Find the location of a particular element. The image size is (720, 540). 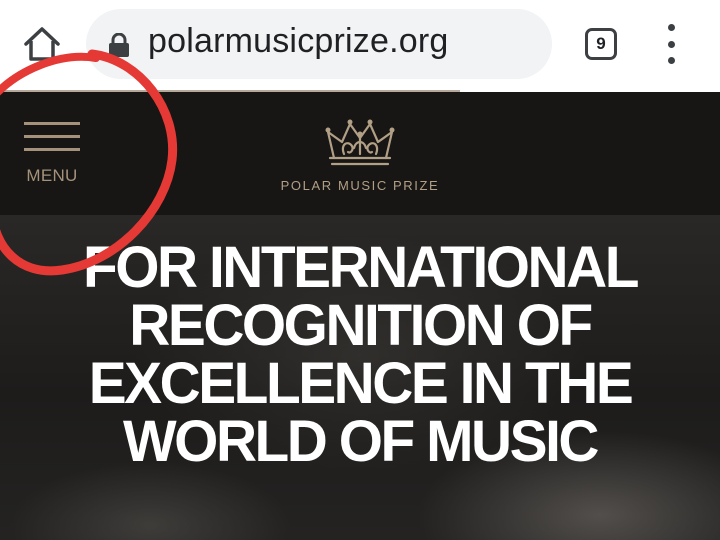

lock-icon is located at coordinates (119, 45).